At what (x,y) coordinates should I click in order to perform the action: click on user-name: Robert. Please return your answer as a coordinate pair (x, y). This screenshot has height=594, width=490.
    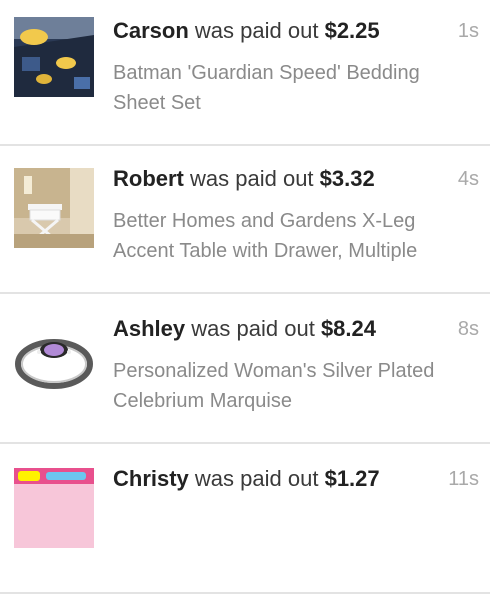
    Looking at the image, I should click on (148, 178).